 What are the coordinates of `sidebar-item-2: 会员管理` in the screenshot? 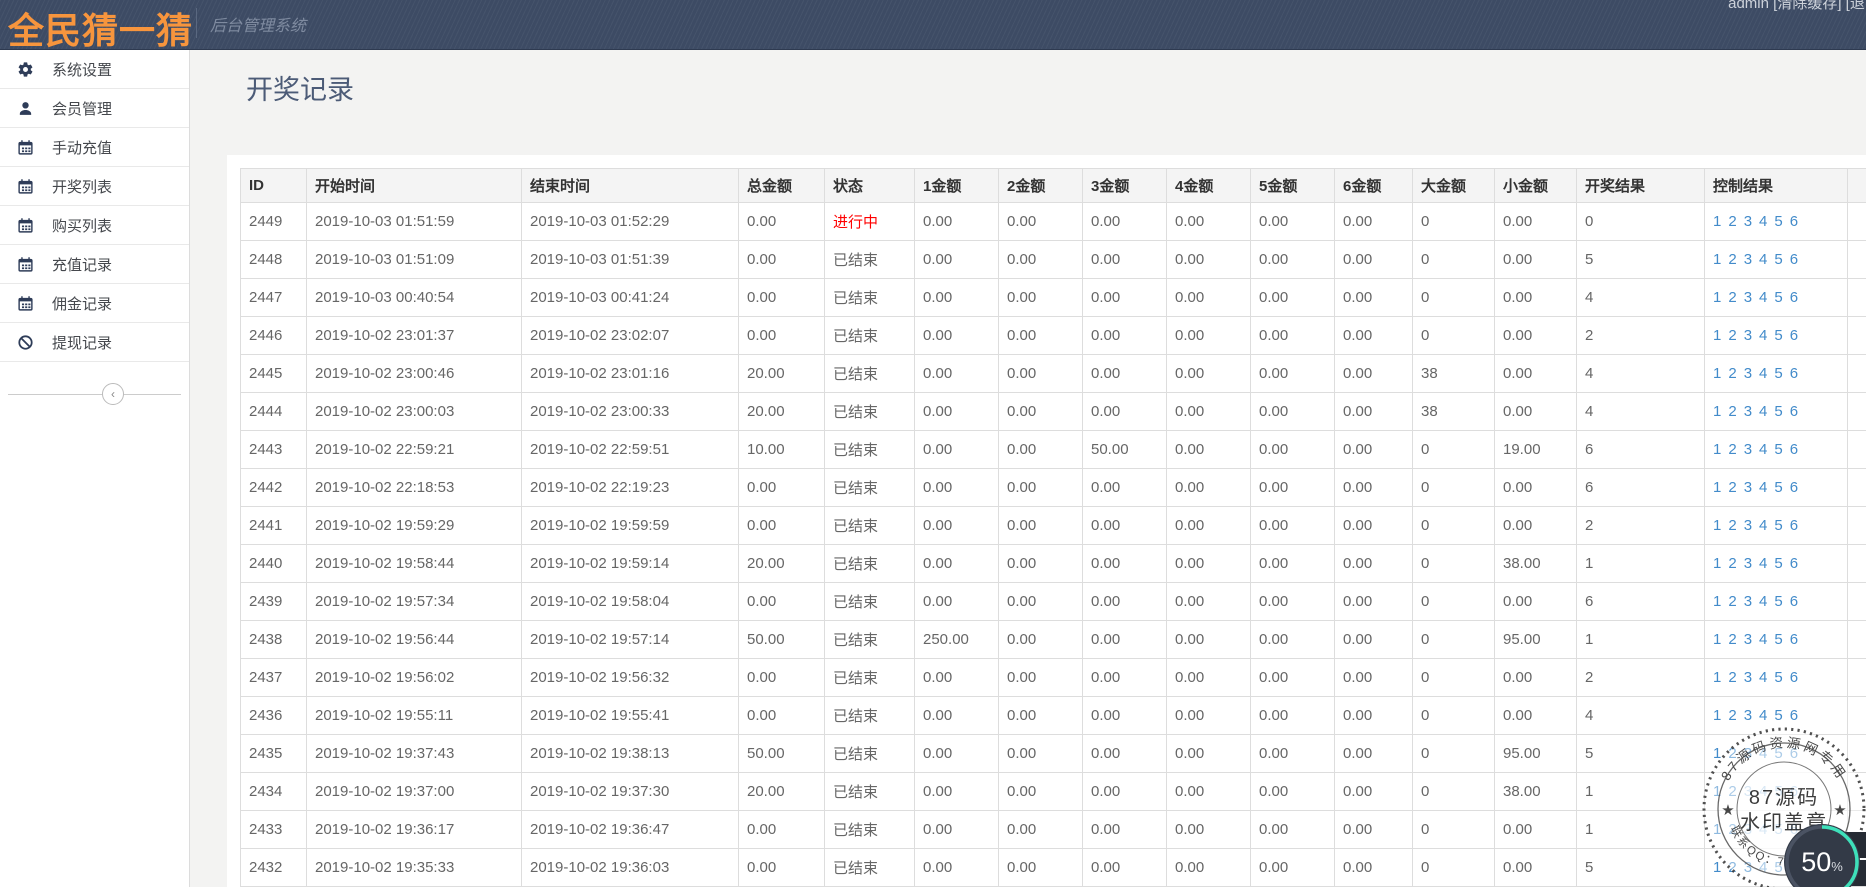 It's located at (94, 108).